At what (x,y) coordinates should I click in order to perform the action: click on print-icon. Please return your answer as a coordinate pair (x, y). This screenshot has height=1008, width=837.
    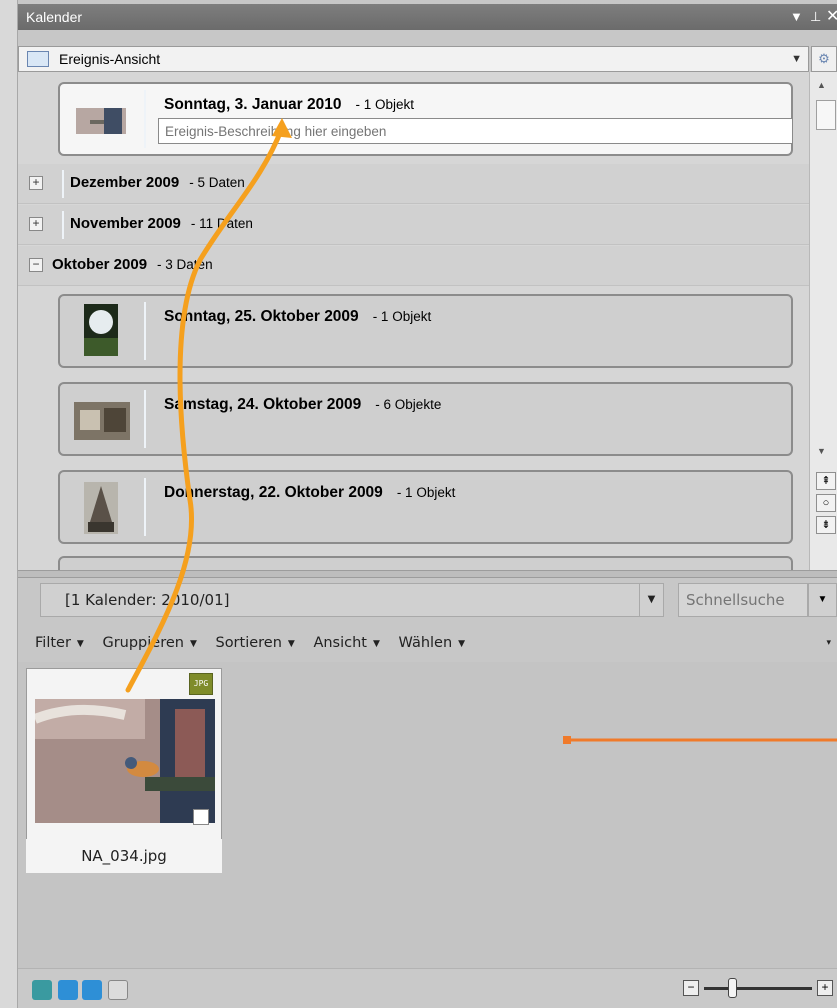
    Looking at the image, I should click on (118, 990).